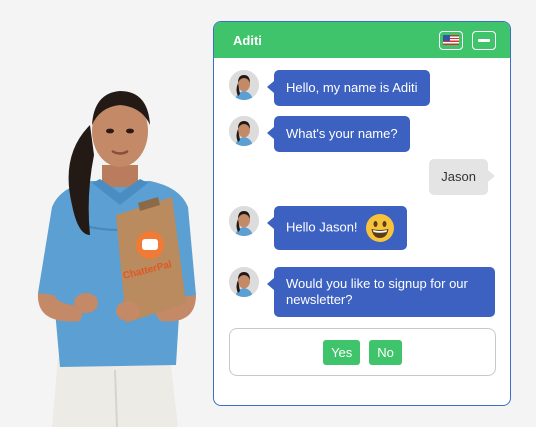  Describe the element at coordinates (380, 228) in the screenshot. I see `grinning-face-emoji` at that location.